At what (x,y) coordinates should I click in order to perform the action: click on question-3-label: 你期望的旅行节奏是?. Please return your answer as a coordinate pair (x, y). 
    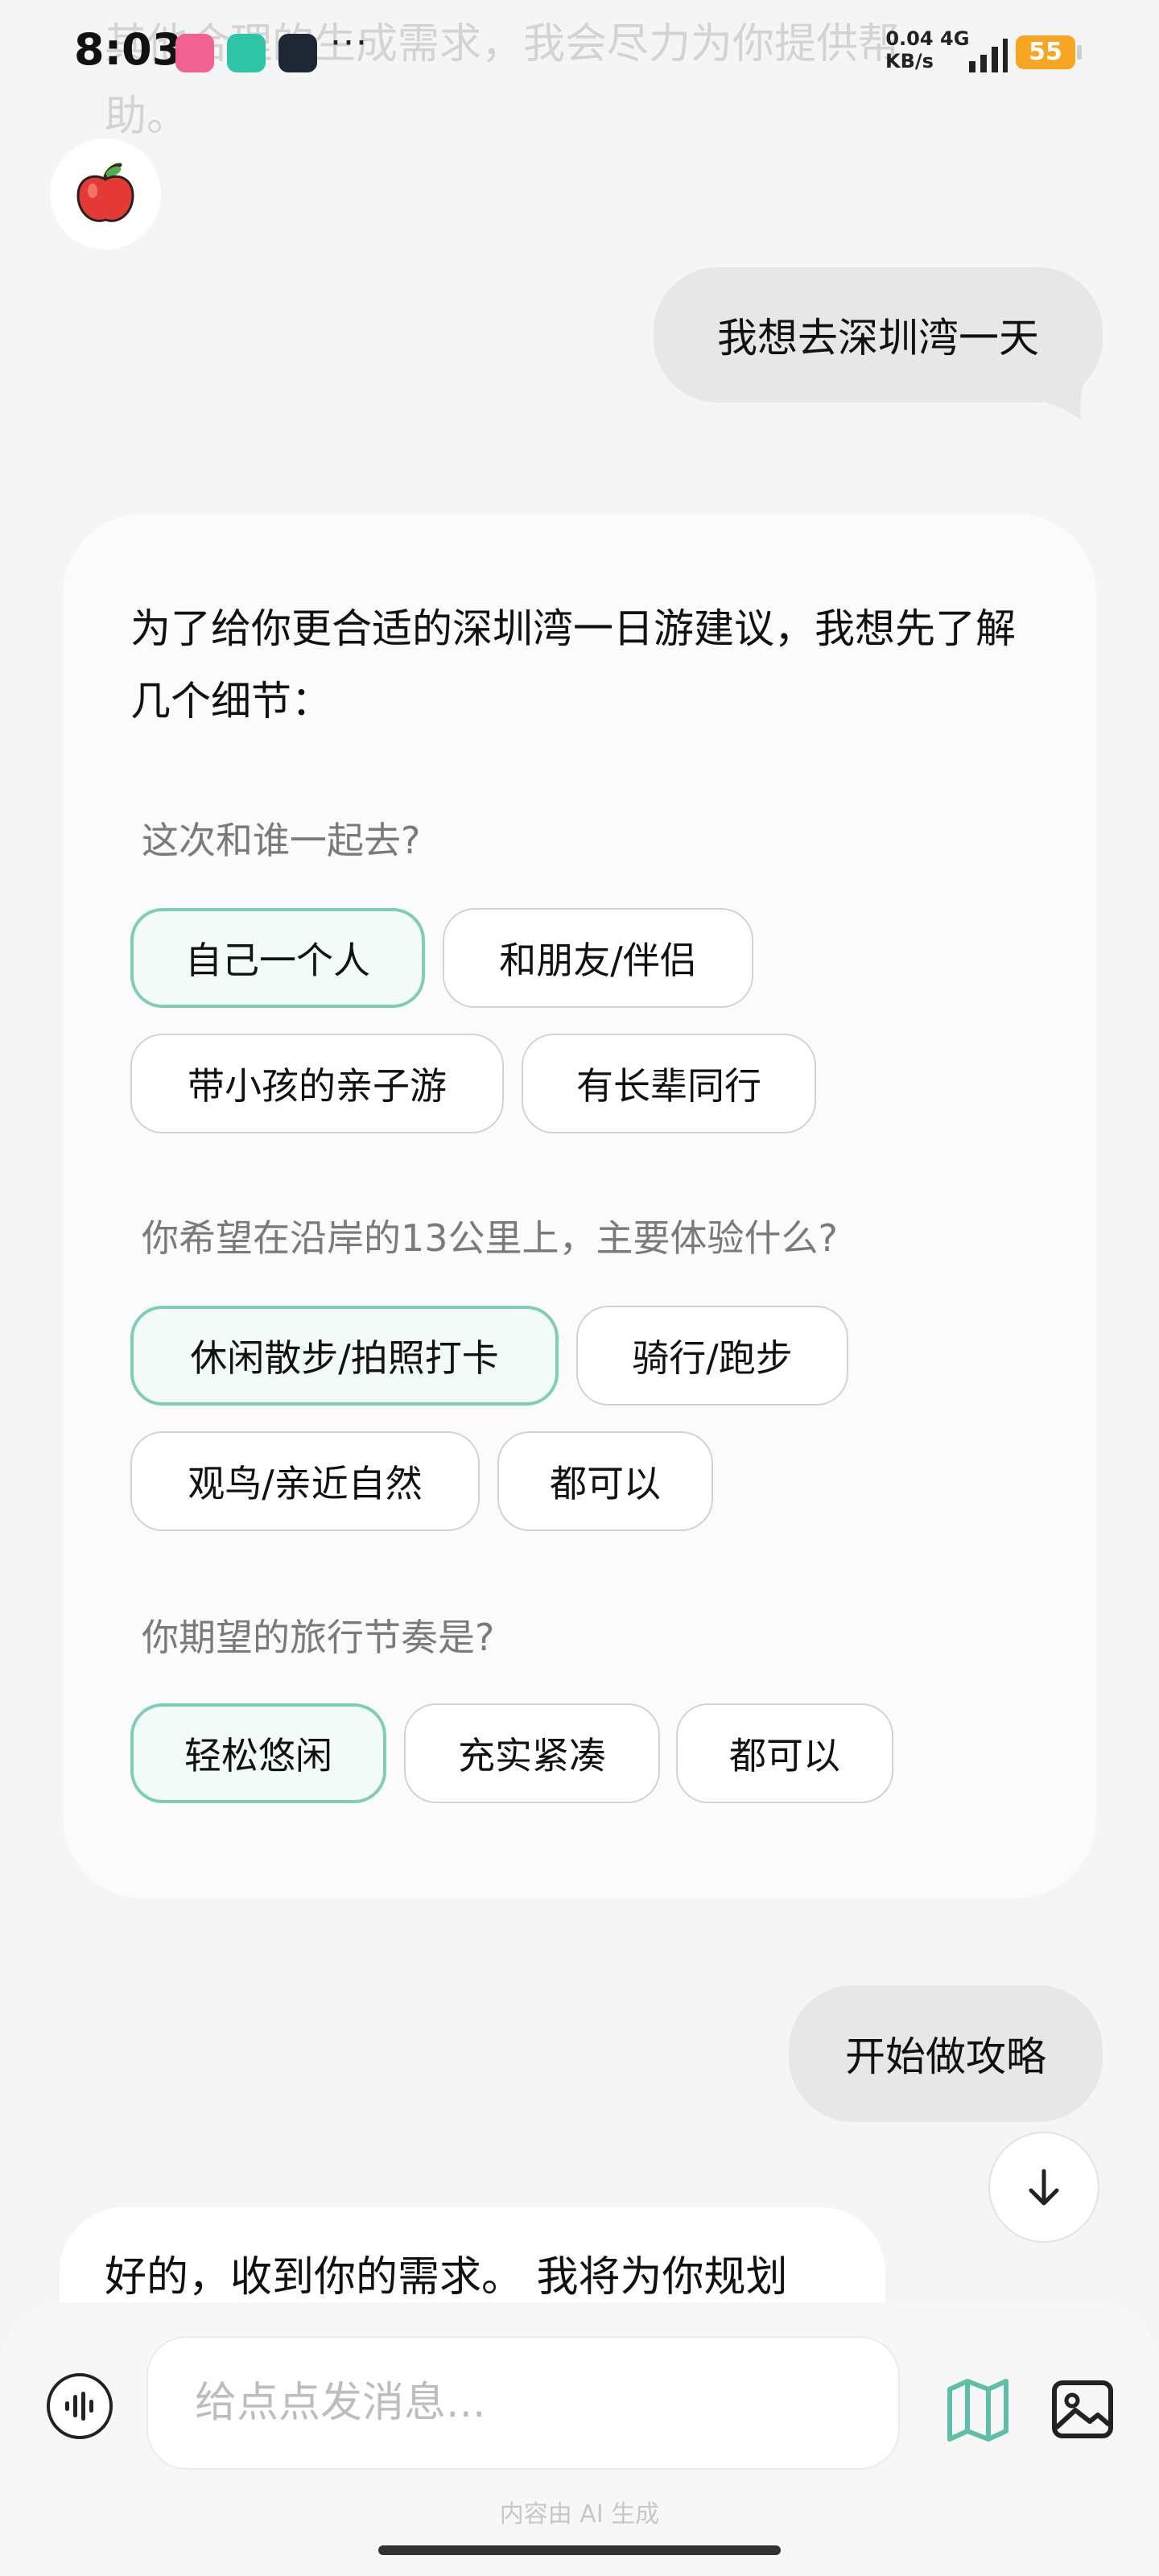
    Looking at the image, I should click on (318, 1637).